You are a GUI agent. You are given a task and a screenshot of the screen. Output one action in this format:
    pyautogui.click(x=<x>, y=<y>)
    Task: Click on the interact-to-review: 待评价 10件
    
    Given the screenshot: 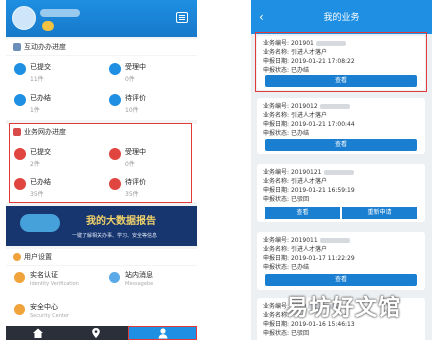 What is the action you would take?
    pyautogui.click(x=146, y=106)
    